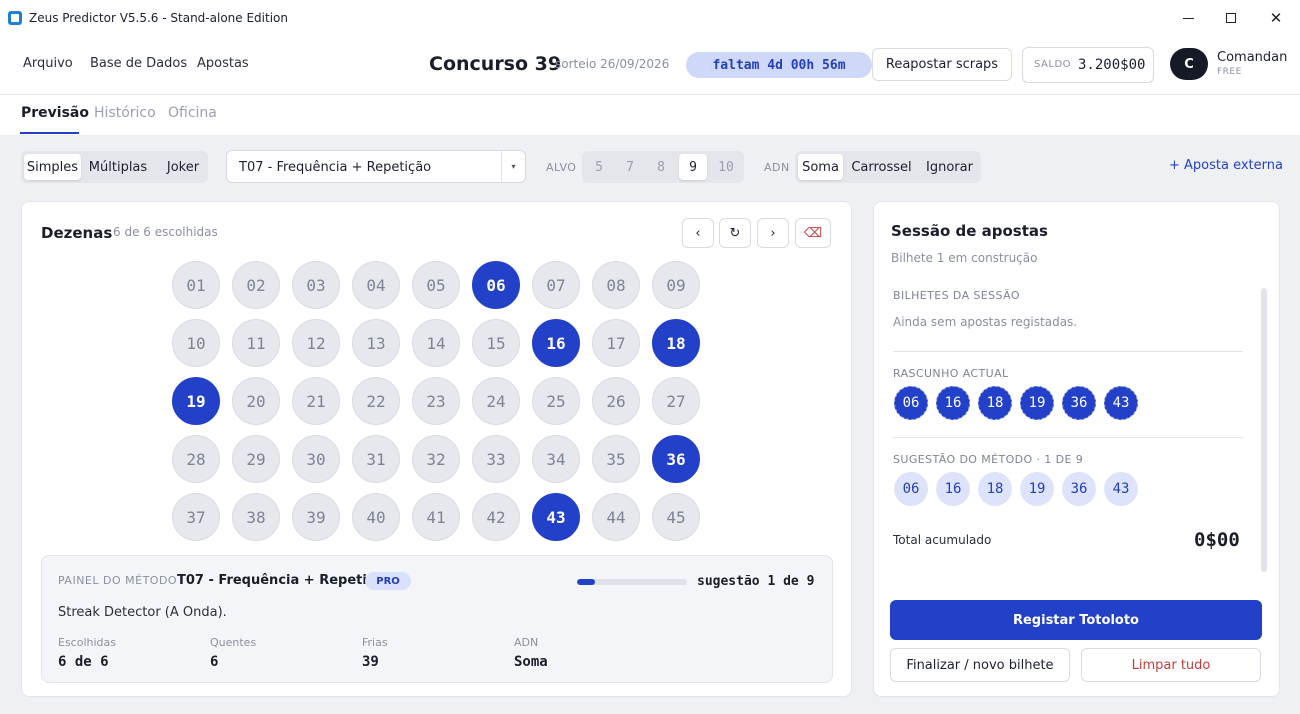  Describe the element at coordinates (676, 459) in the screenshot. I see `number-ball: 36` at that location.